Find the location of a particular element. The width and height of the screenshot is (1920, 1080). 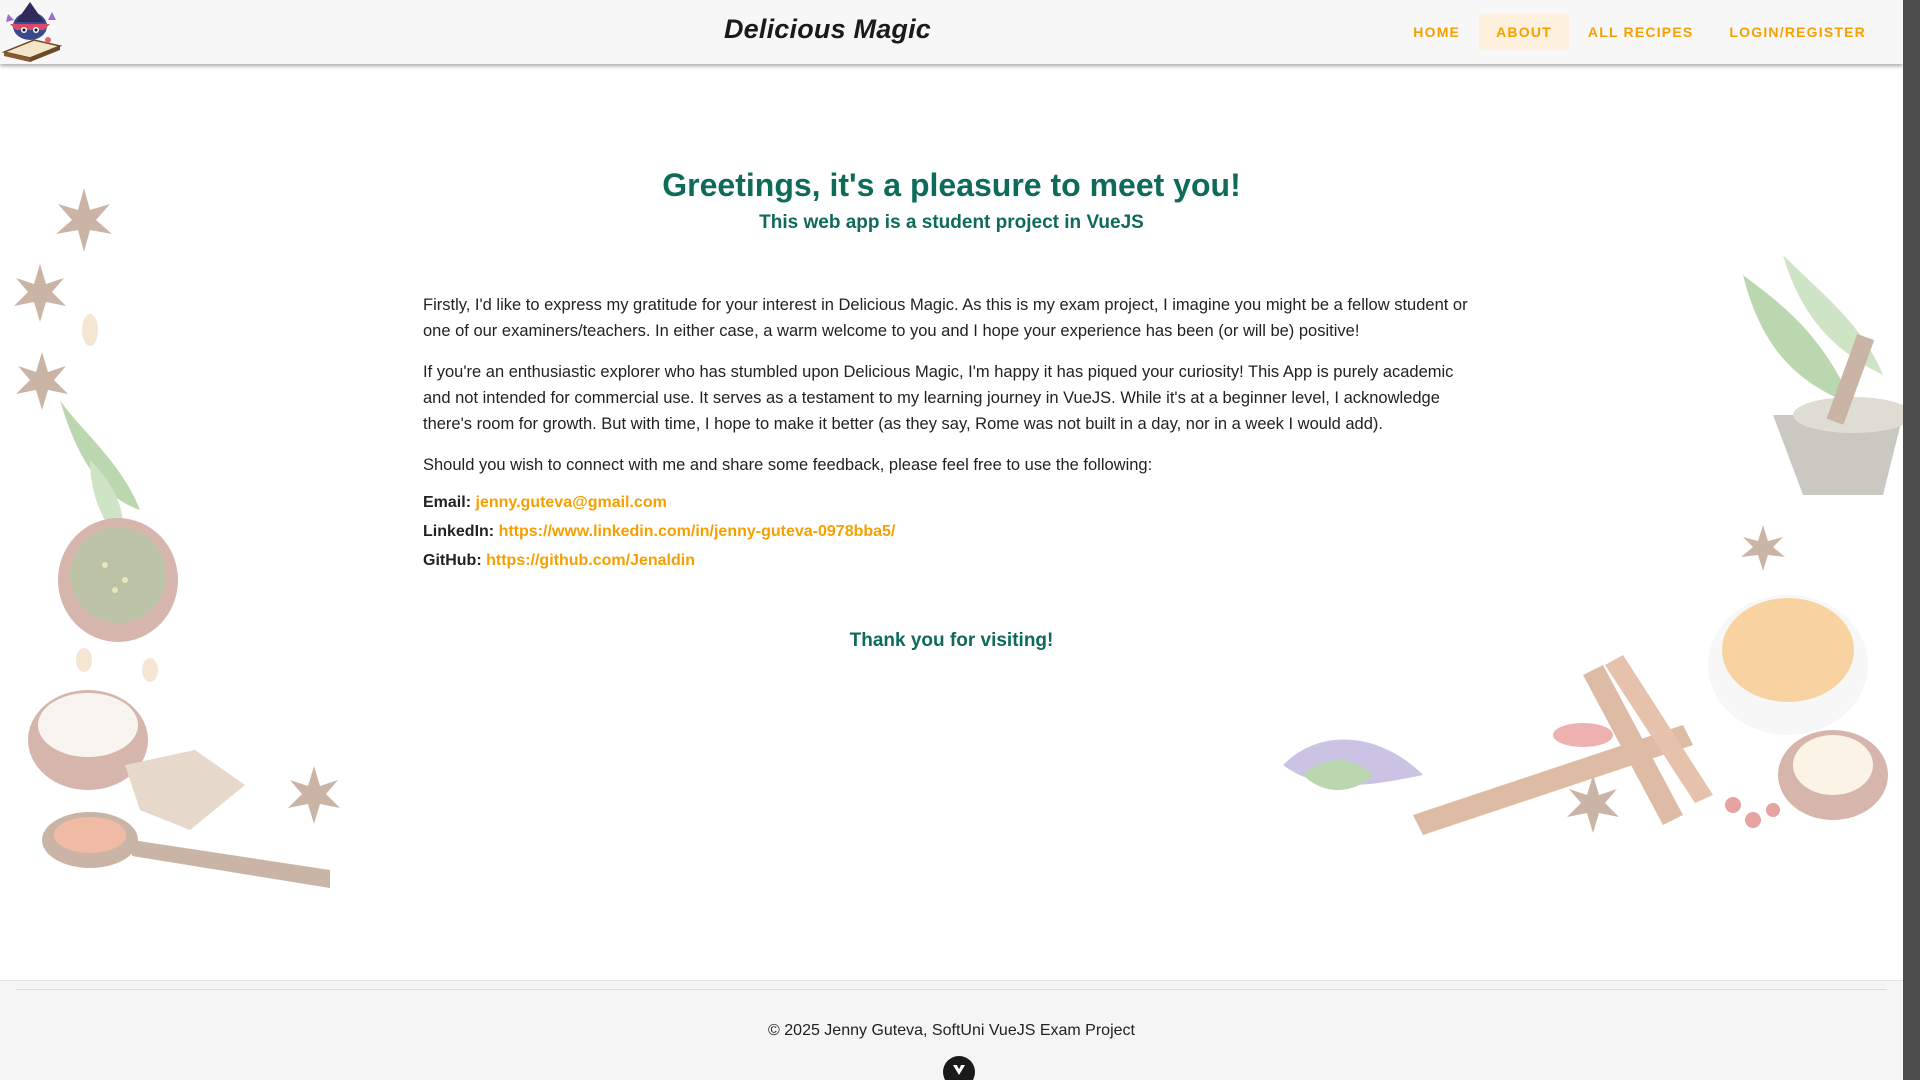

footer-divider is located at coordinates (951, 989).